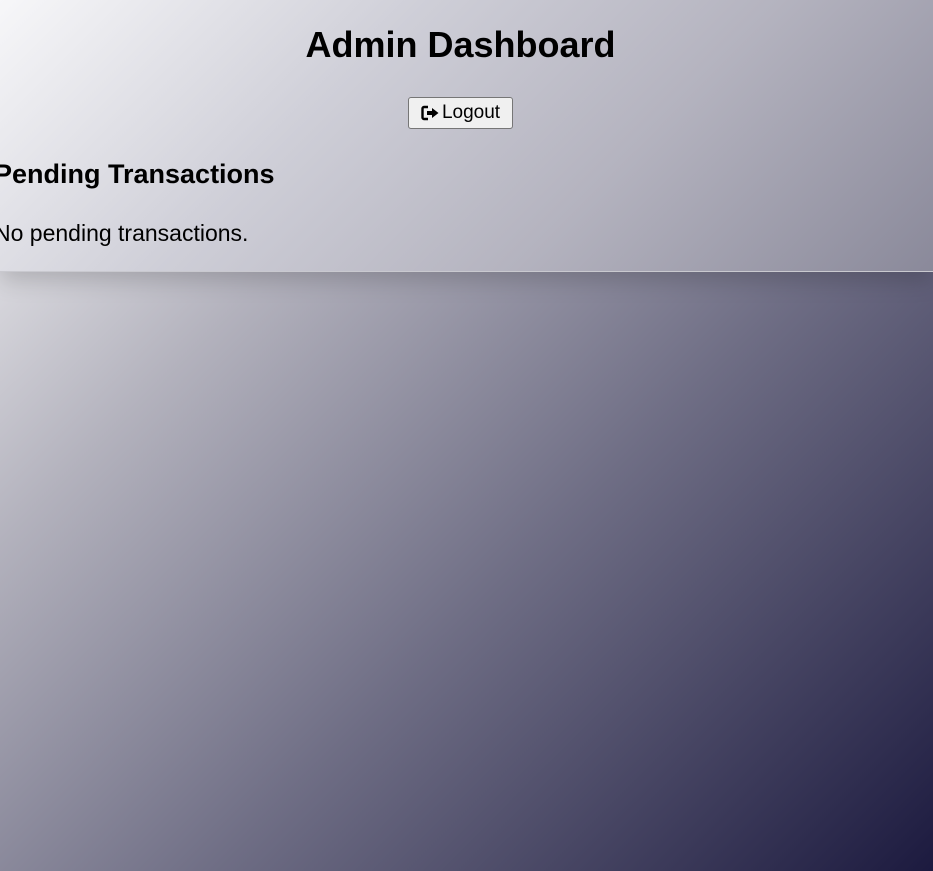 The image size is (933, 871). What do you see at coordinates (124, 233) in the screenshot?
I see `empty-state-message: No pending transactions.` at bounding box center [124, 233].